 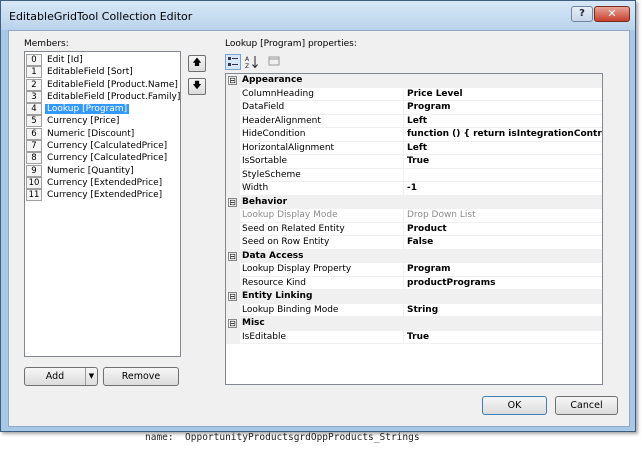 I want to click on property-name: Seed on Related Entity, so click(x=322, y=228).